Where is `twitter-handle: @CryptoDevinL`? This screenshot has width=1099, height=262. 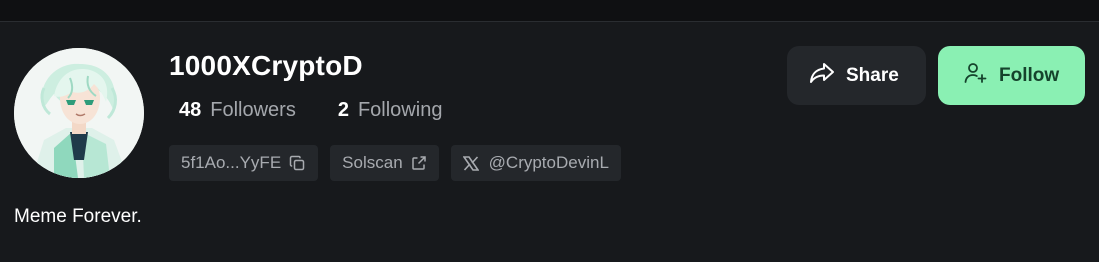 twitter-handle: @CryptoDevinL is located at coordinates (548, 162).